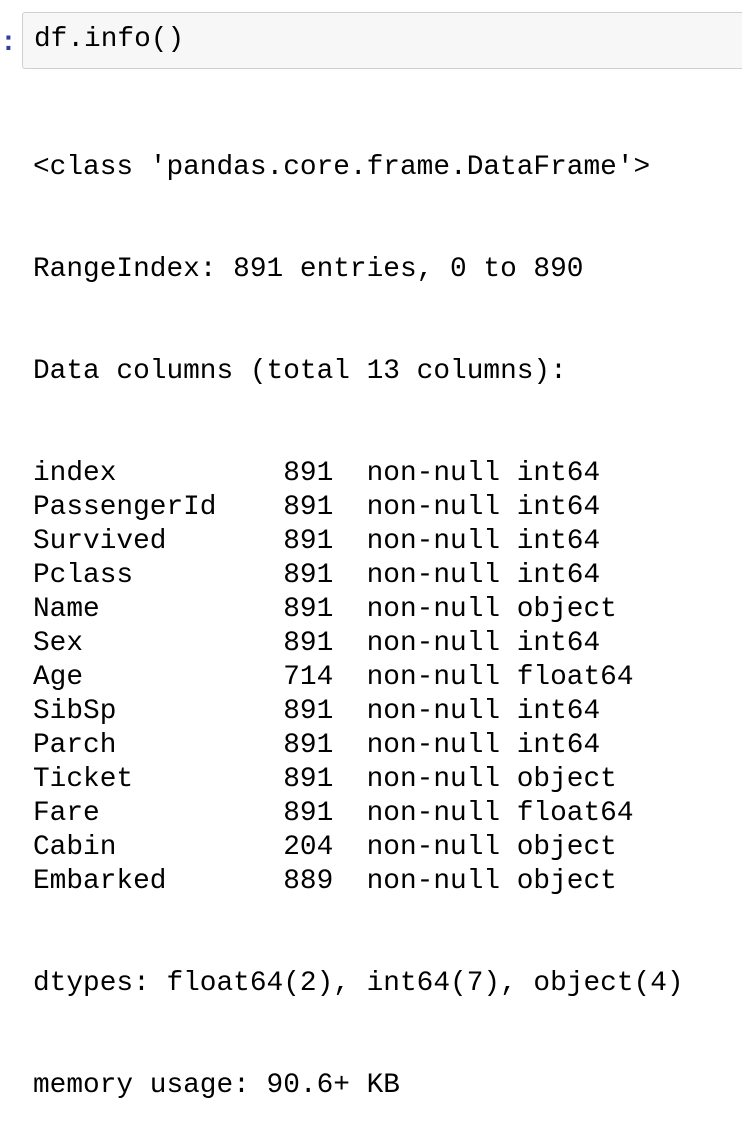  Describe the element at coordinates (109, 40) in the screenshot. I see `code-text: df.info()` at that location.